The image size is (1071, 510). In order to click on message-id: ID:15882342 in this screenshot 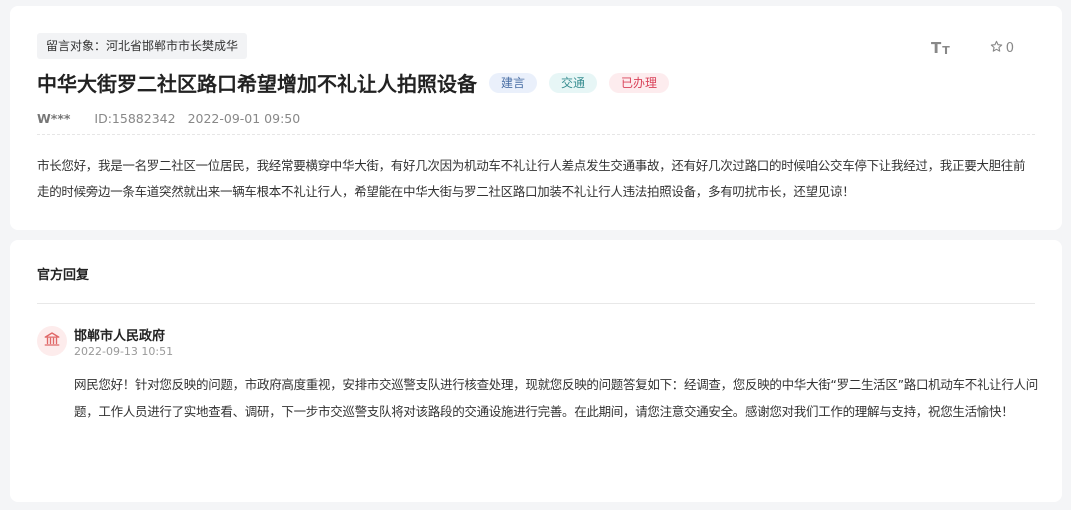, I will do `click(135, 118)`.